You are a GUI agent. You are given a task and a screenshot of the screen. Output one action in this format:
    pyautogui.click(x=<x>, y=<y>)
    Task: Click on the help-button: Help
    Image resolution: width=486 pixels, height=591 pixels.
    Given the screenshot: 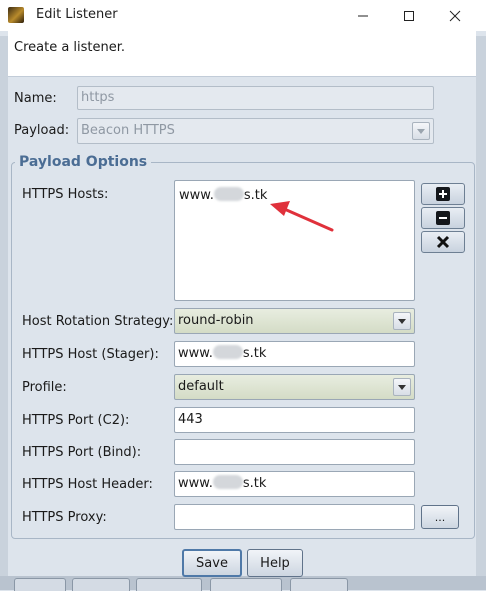 What is the action you would take?
    pyautogui.click(x=275, y=563)
    